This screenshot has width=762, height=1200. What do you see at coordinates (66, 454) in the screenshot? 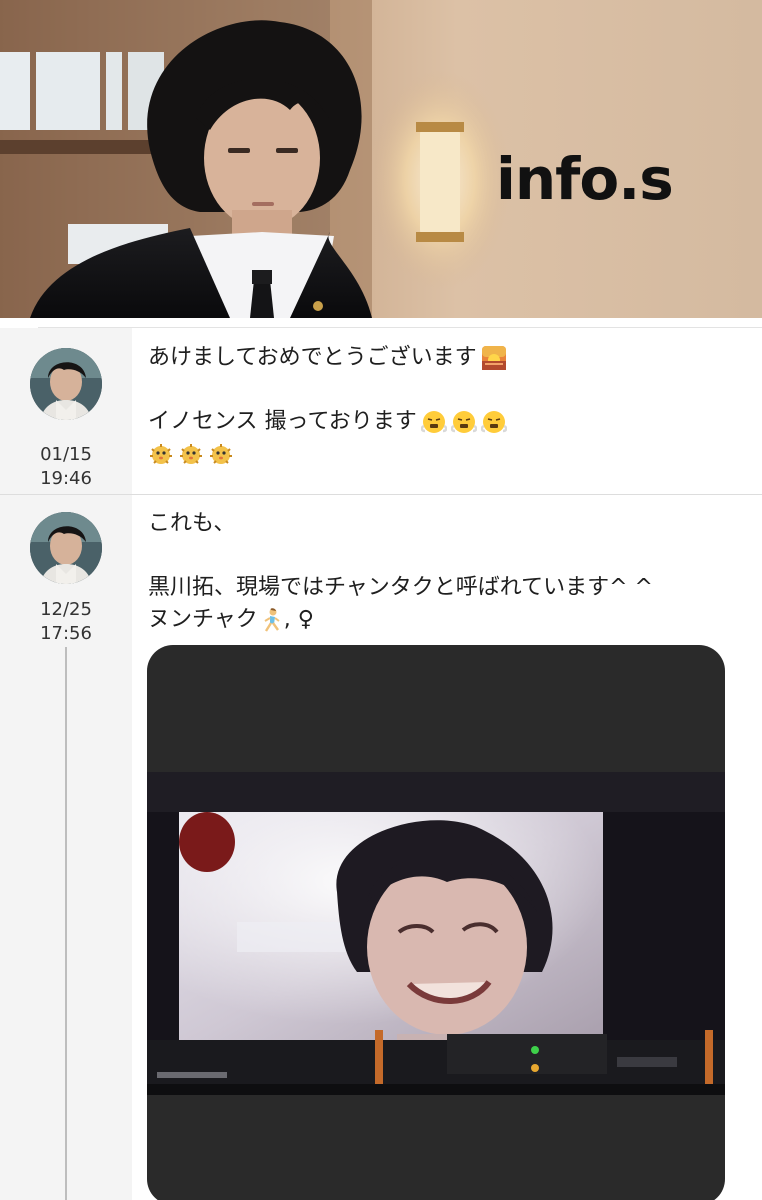
I see `post-date: 01/15` at bounding box center [66, 454].